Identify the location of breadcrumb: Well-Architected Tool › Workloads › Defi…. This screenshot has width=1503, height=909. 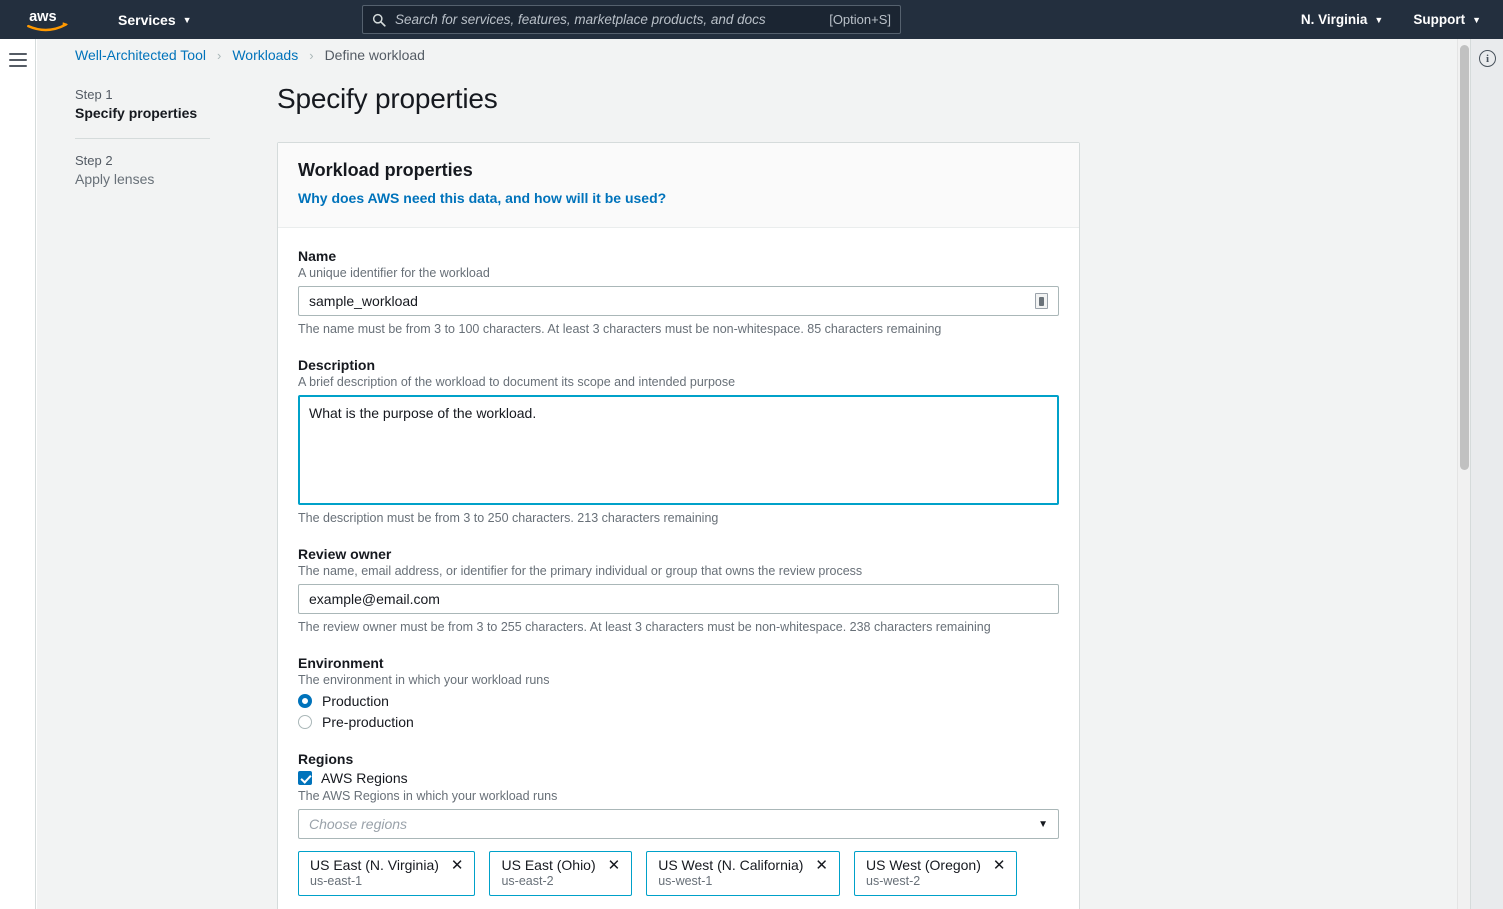
(250, 55).